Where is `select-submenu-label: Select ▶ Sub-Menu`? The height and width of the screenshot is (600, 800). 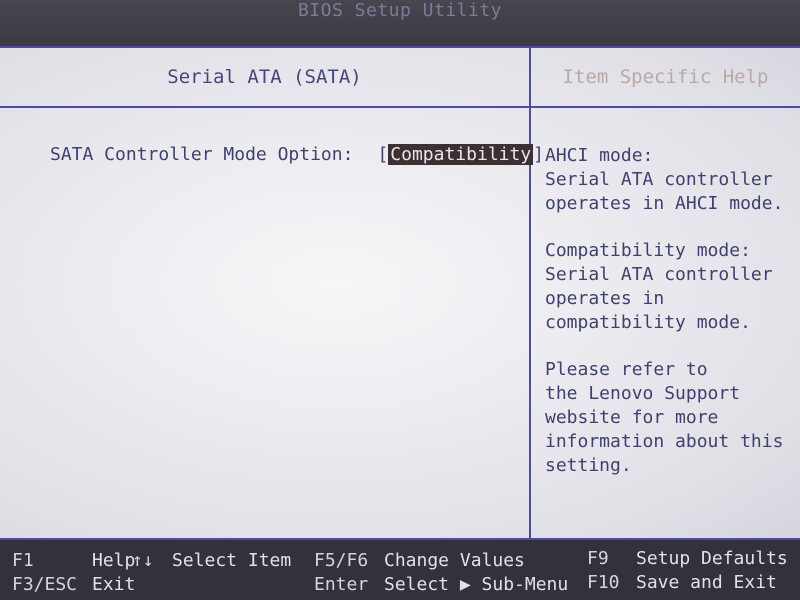
select-submenu-label: Select ▶ Sub-Menu is located at coordinates (476, 584).